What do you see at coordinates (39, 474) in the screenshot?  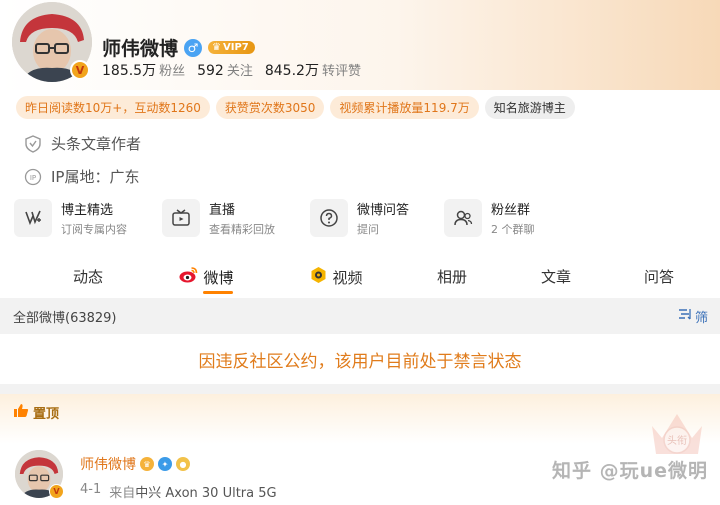 I see `post-author-avatar: V` at bounding box center [39, 474].